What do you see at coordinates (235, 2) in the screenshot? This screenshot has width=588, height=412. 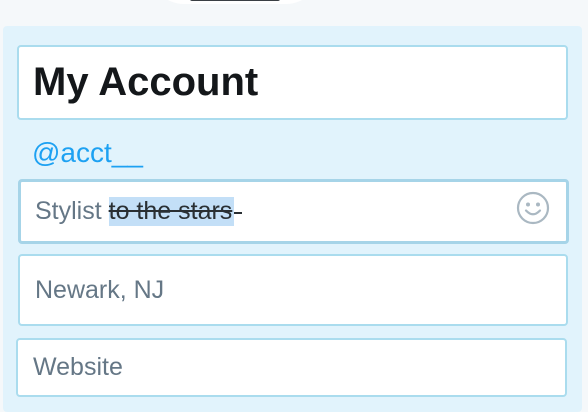 I see `profile-avatar` at bounding box center [235, 2].